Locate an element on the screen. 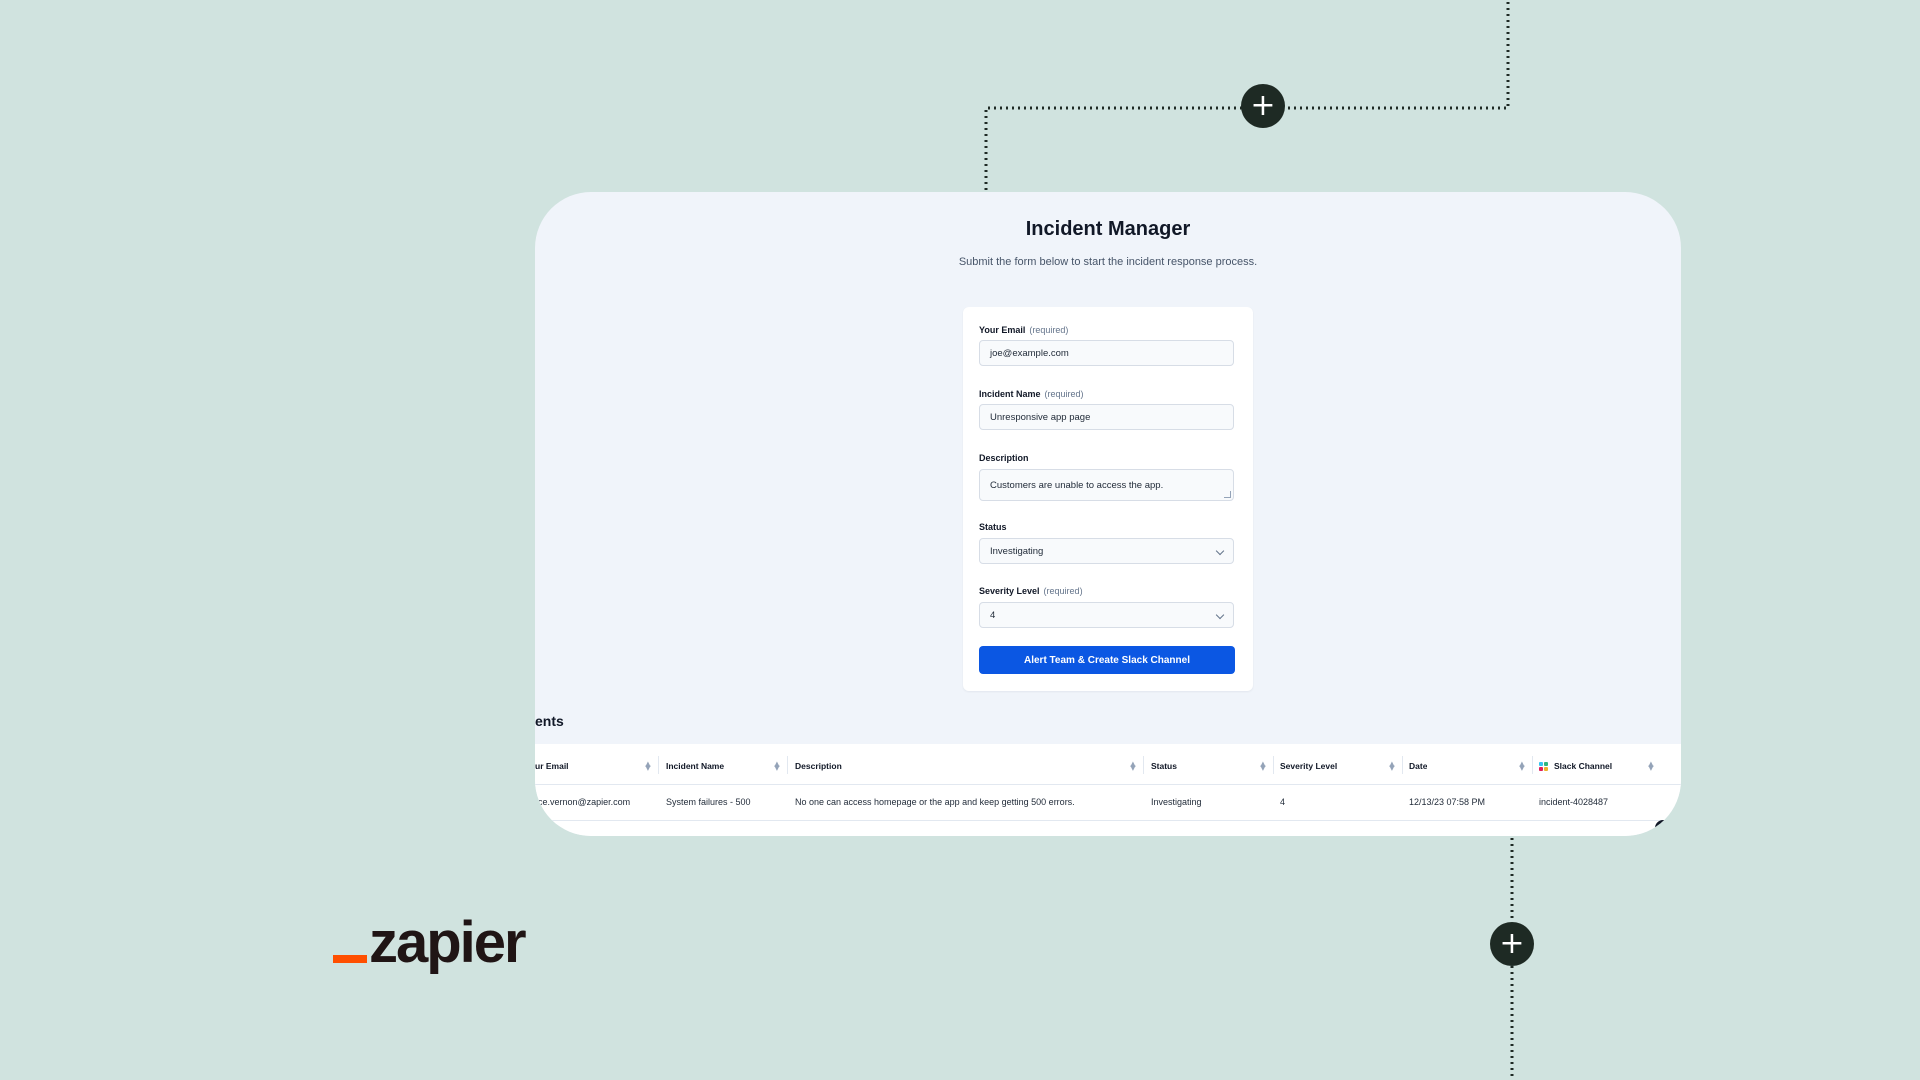  status-select: Investigating is located at coordinates (1106, 551).